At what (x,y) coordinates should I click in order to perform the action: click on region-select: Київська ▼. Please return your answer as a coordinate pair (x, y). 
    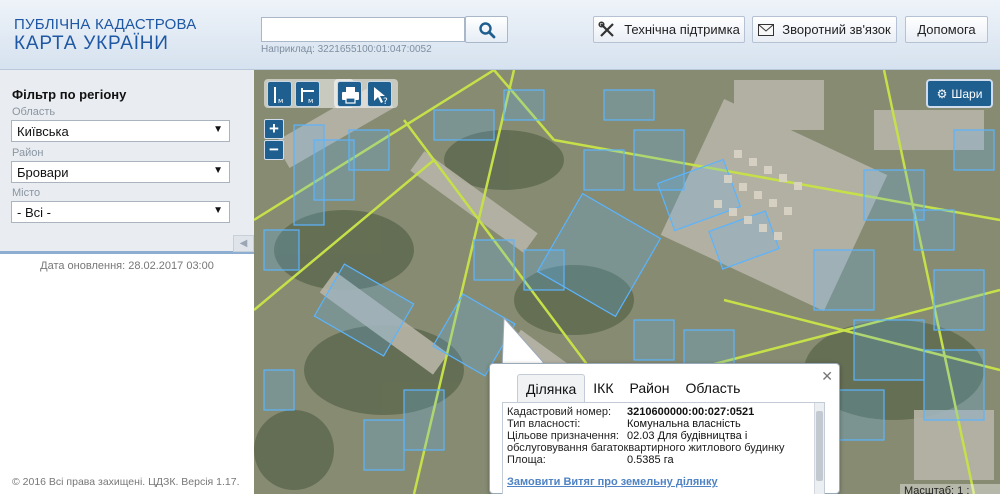
    Looking at the image, I should click on (120, 131).